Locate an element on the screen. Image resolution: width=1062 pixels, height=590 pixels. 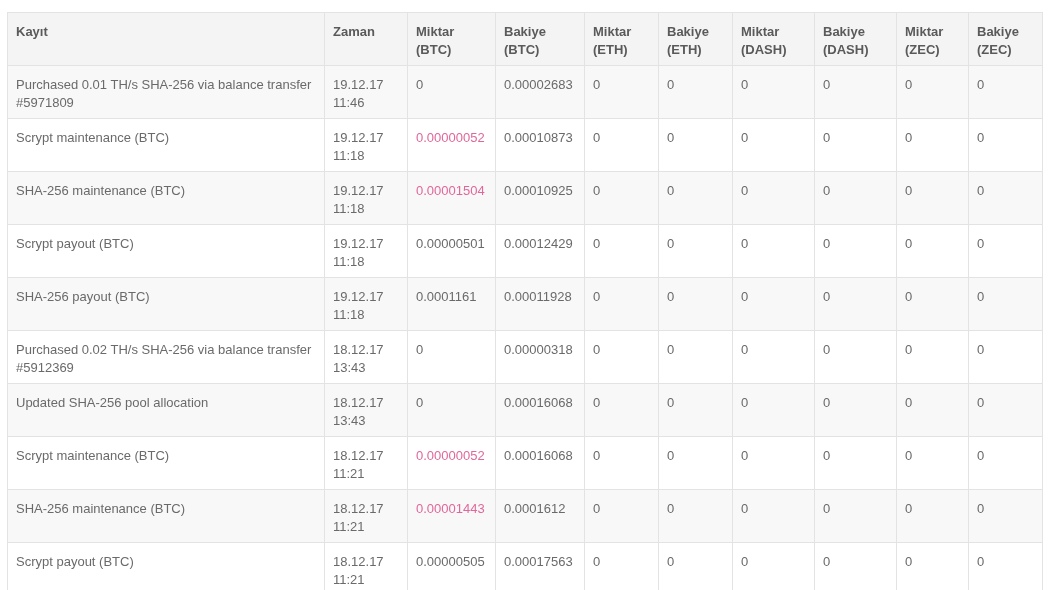
table-cell: 0.00001443 is located at coordinates (451, 516).